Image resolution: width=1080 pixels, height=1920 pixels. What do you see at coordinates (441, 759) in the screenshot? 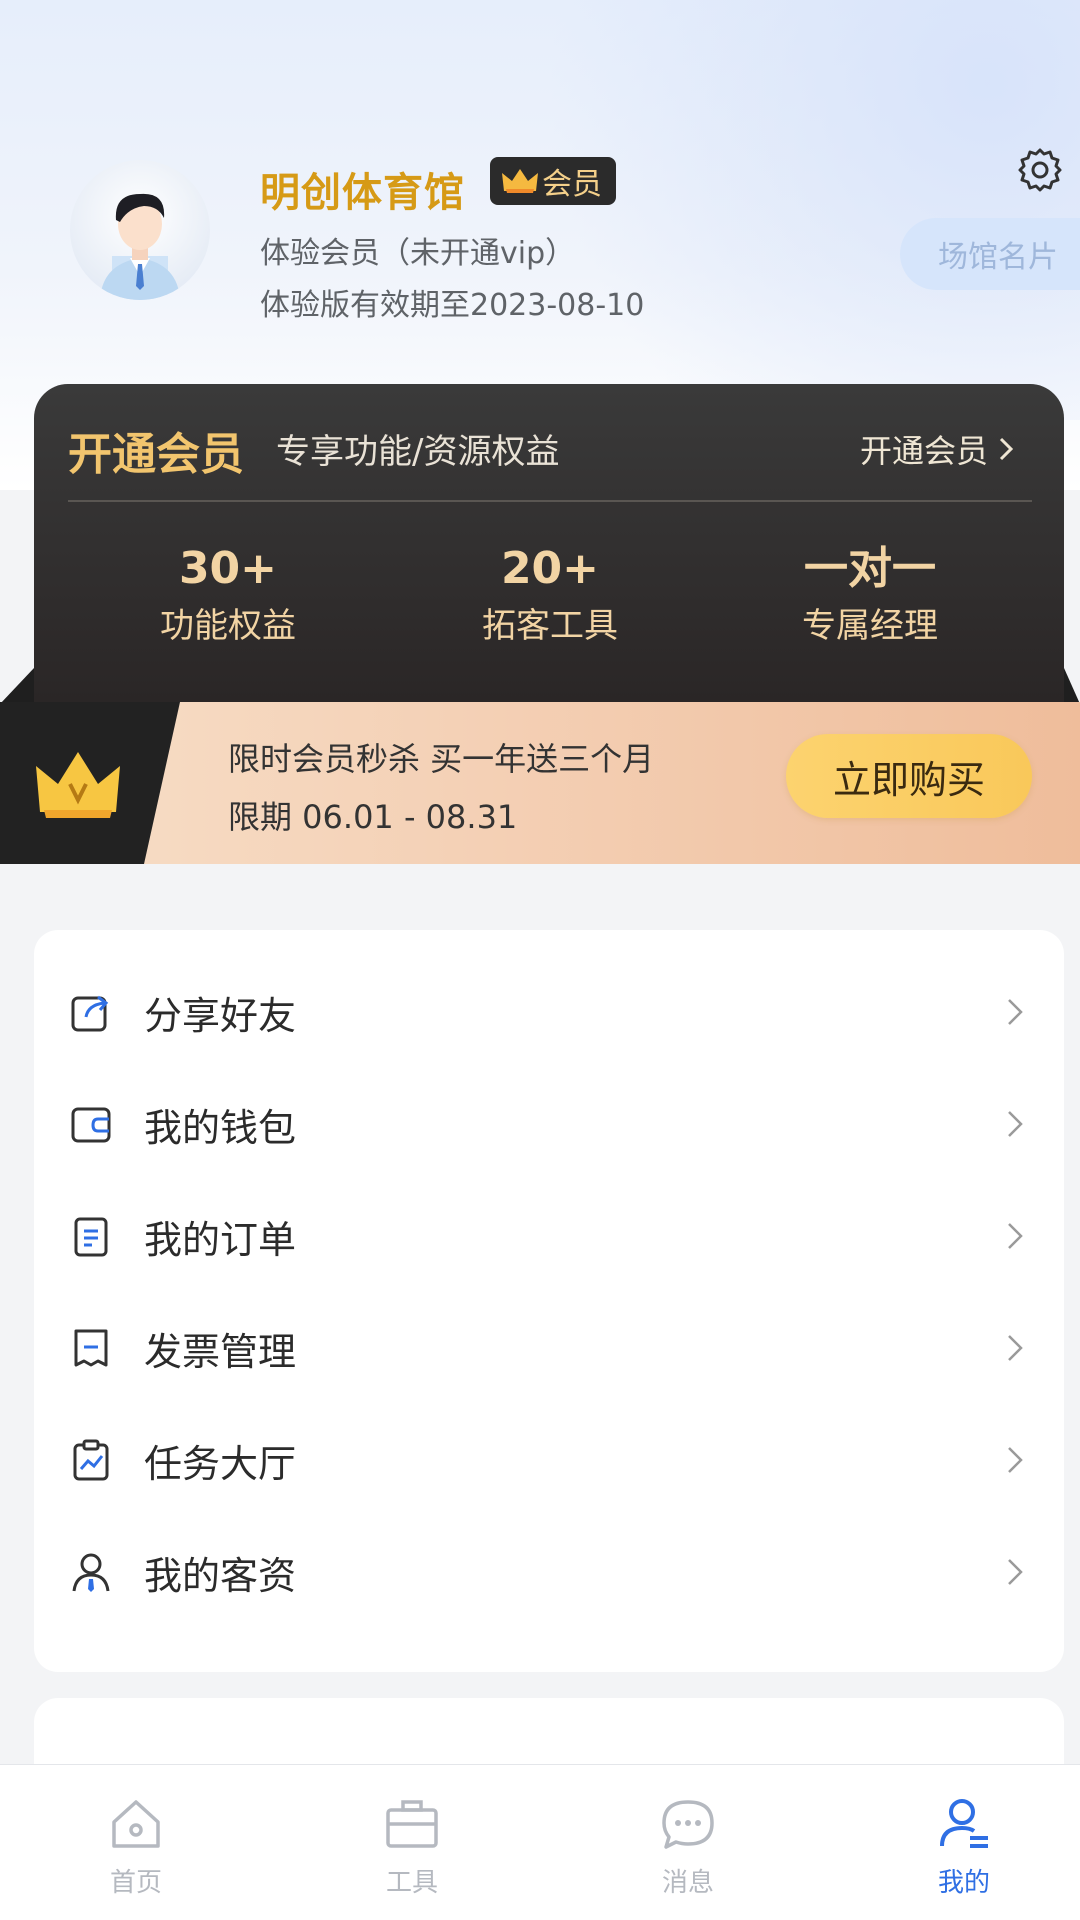
I see `promo-headline: 限时会员秒杀 买一年送三个月` at bounding box center [441, 759].